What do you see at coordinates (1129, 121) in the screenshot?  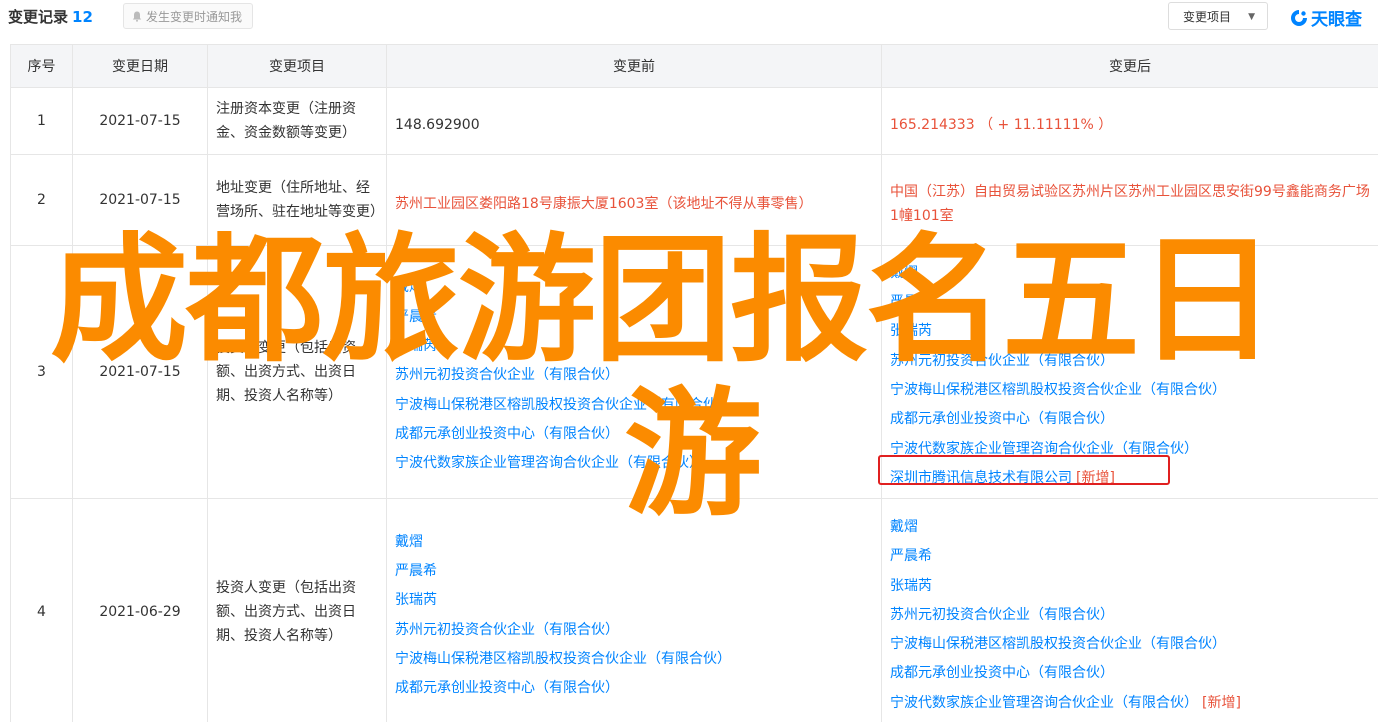 I see `row-after: 165.214333 （ + 11.11111% ）` at bounding box center [1129, 121].